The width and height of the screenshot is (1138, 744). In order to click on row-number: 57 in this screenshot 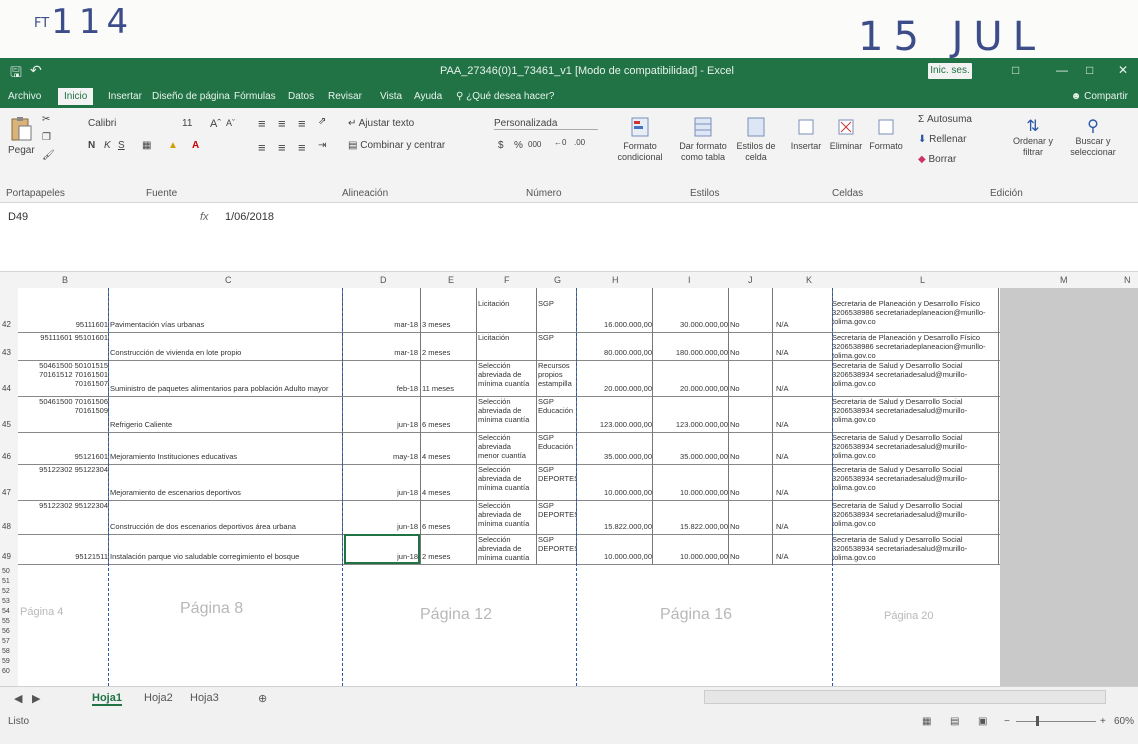, I will do `click(6, 641)`.